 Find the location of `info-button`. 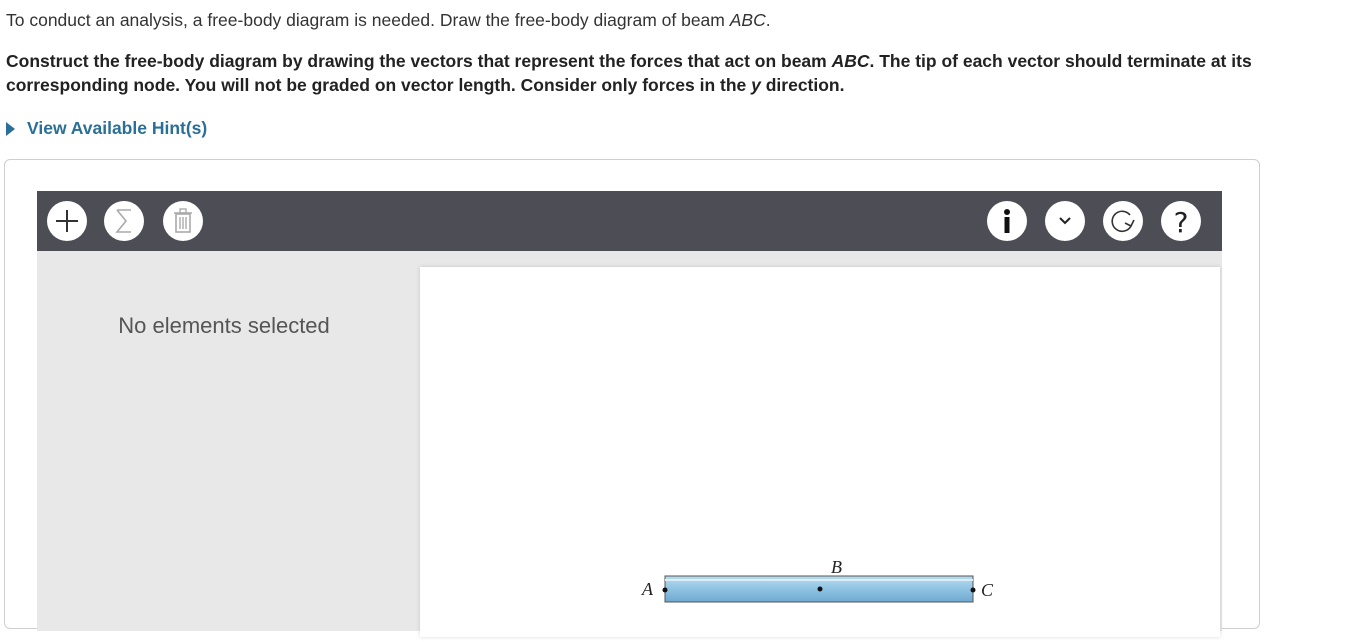

info-button is located at coordinates (1007, 221).